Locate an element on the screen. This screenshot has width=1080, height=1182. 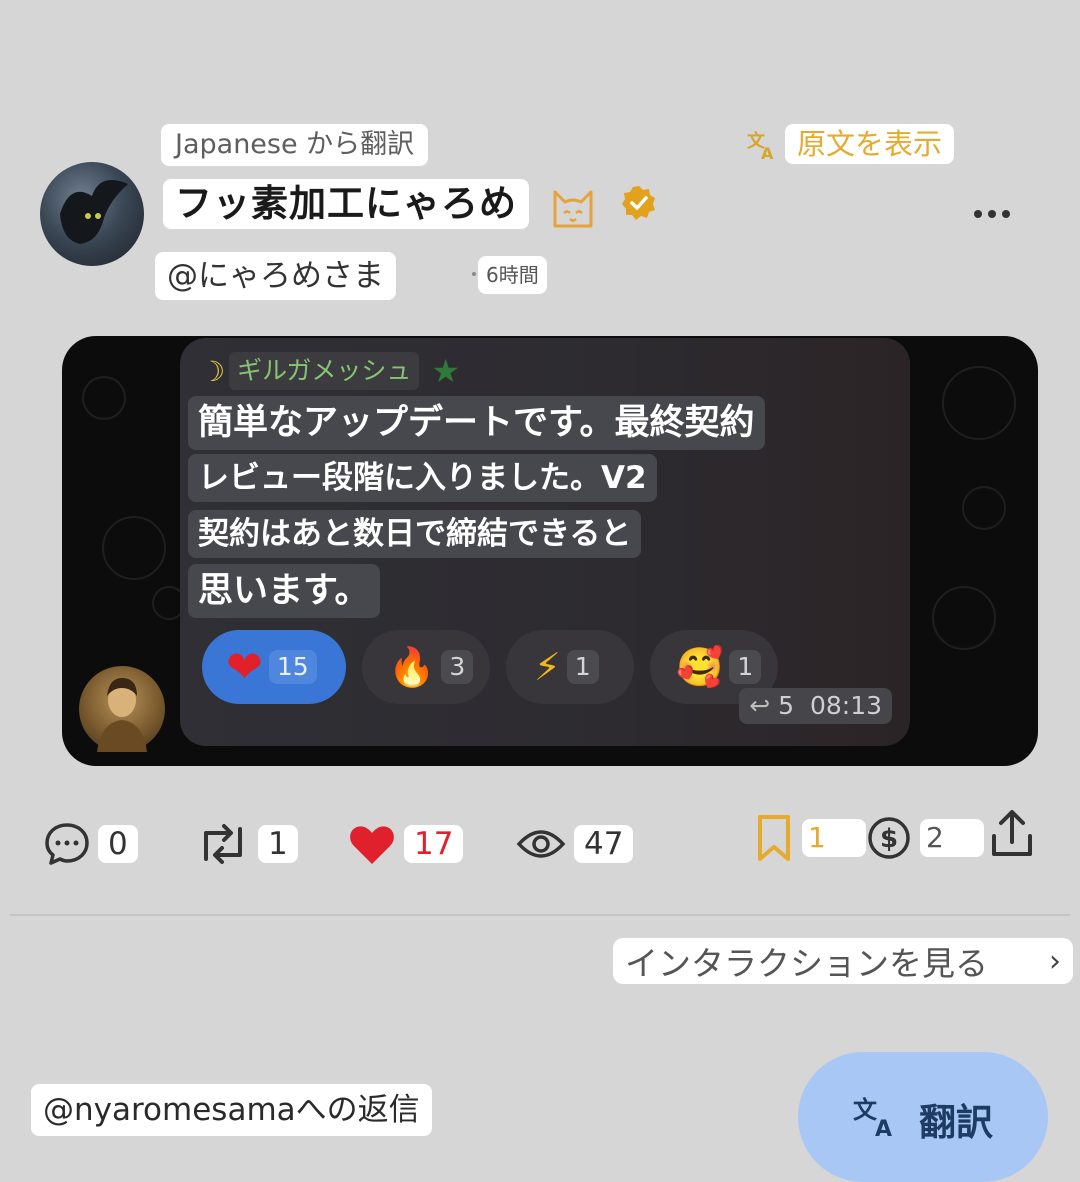
reply-arrow-icon: ↩ is located at coordinates (760, 705).